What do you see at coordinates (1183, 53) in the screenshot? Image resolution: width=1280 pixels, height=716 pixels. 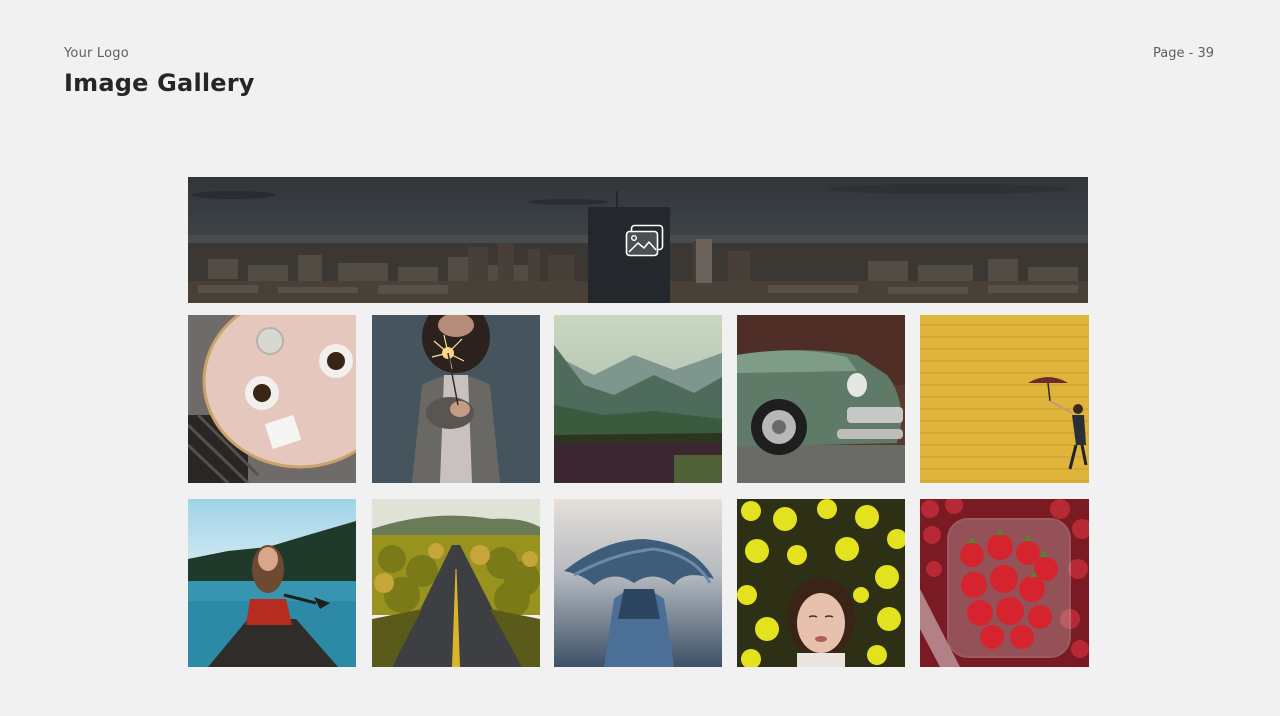 I see `page-number: Page - 39` at bounding box center [1183, 53].